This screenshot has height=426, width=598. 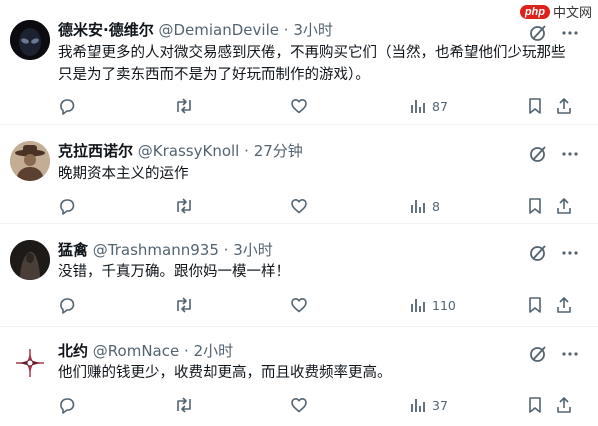 I want to click on tweet-text: 晚期资本主义的运作, so click(x=123, y=174).